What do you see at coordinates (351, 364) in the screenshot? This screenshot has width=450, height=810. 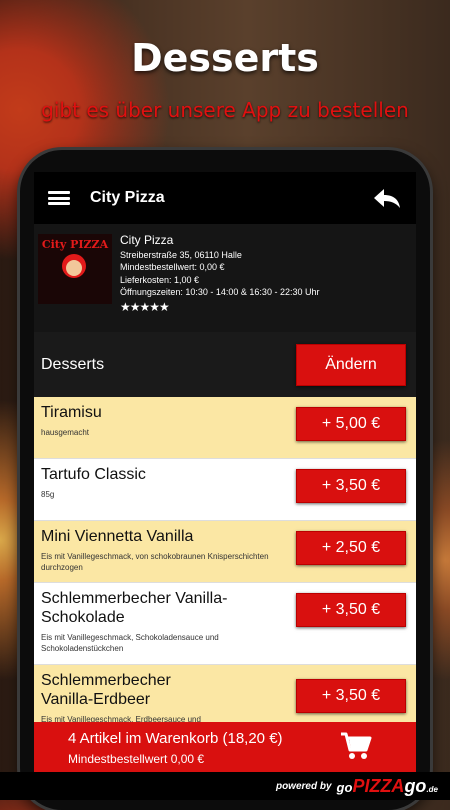 I see `change-category-button: Ändern` at bounding box center [351, 364].